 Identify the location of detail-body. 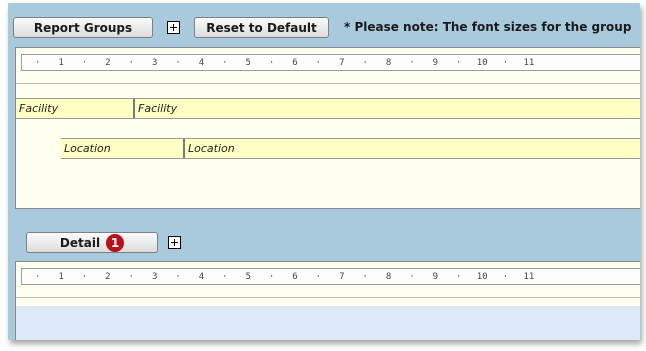
(328, 323).